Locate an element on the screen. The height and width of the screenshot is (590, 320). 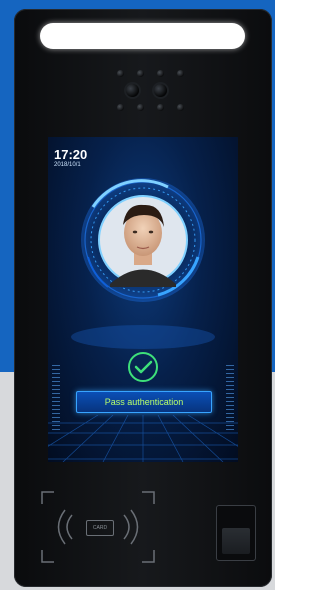
fingerprint-sensor-icon is located at coordinates (236, 533).